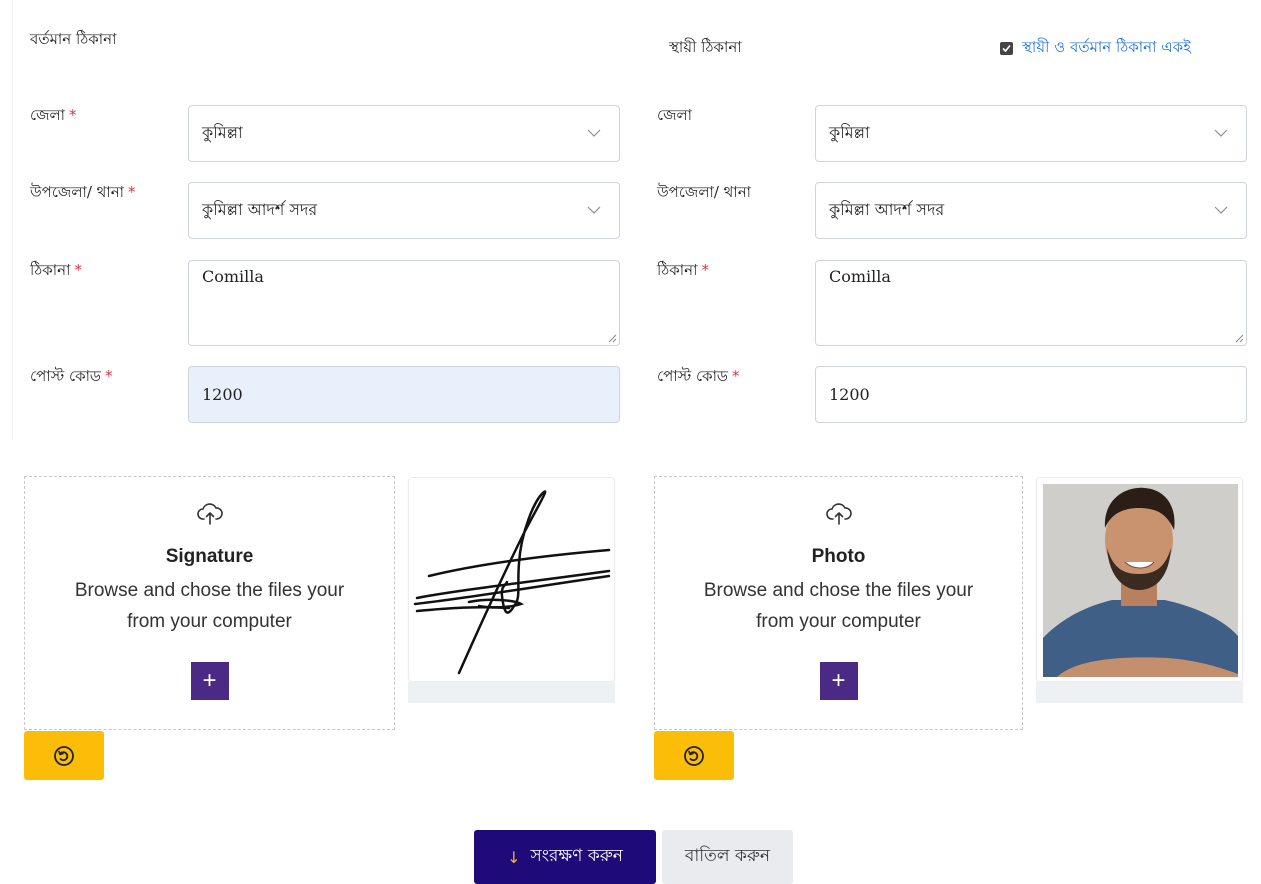 The width and height of the screenshot is (1261, 884). I want to click on save-button: ↓ সংরক্ষণ করুন, so click(565, 857).